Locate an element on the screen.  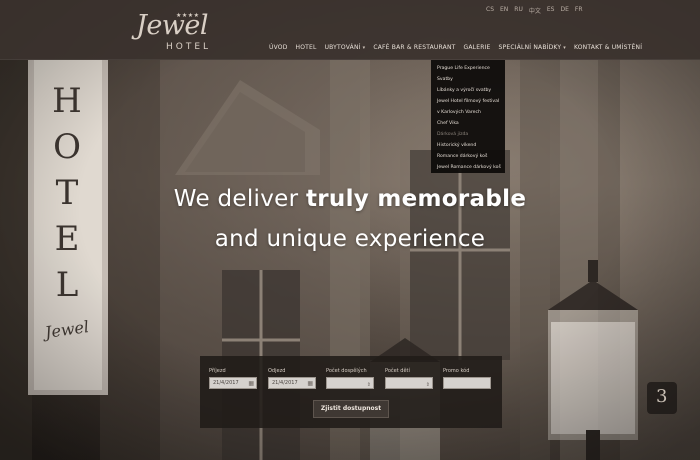
nav-item-label: CAFÉ BAR & RESTAURANT is located at coordinates (414, 47).